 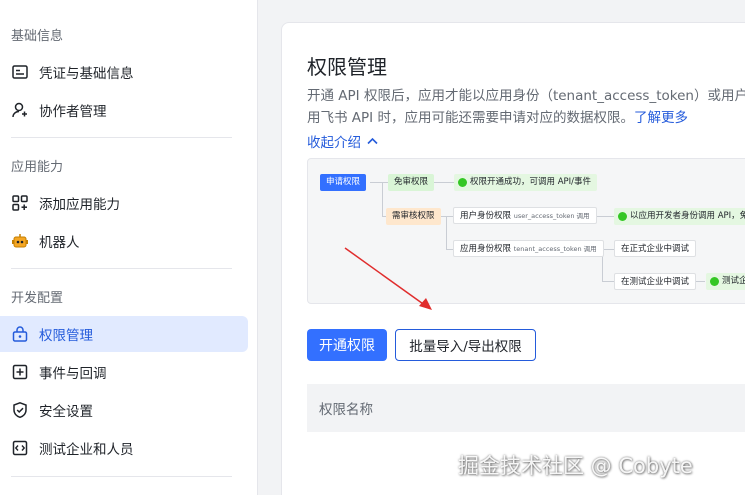 What do you see at coordinates (20, 410) in the screenshot?
I see `shield-icon` at bounding box center [20, 410].